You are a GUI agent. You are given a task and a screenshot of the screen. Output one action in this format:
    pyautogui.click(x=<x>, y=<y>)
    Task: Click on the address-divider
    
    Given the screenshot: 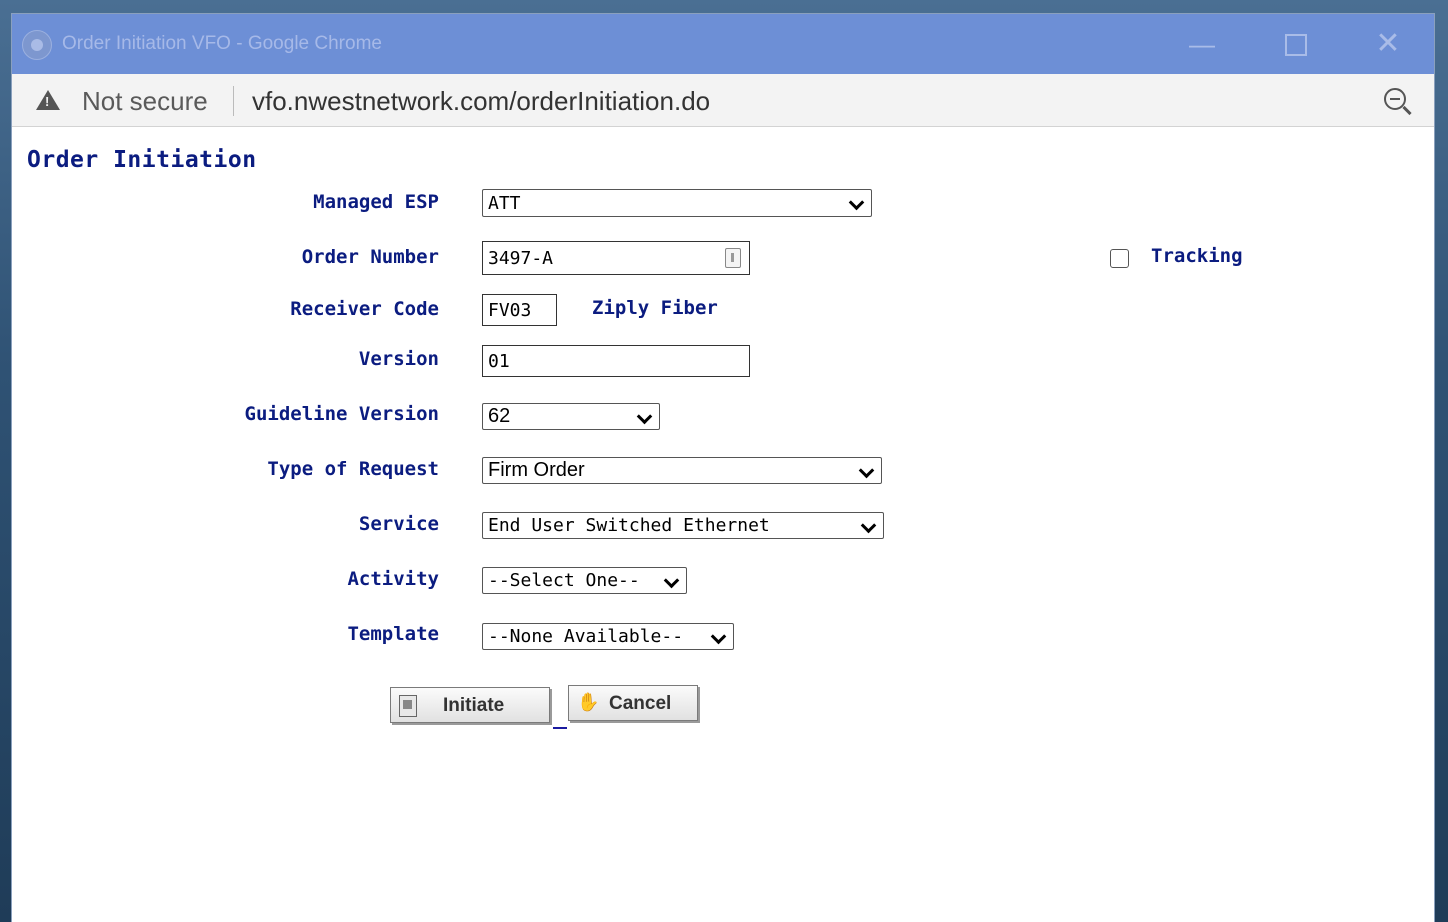 What is the action you would take?
    pyautogui.click(x=233, y=101)
    